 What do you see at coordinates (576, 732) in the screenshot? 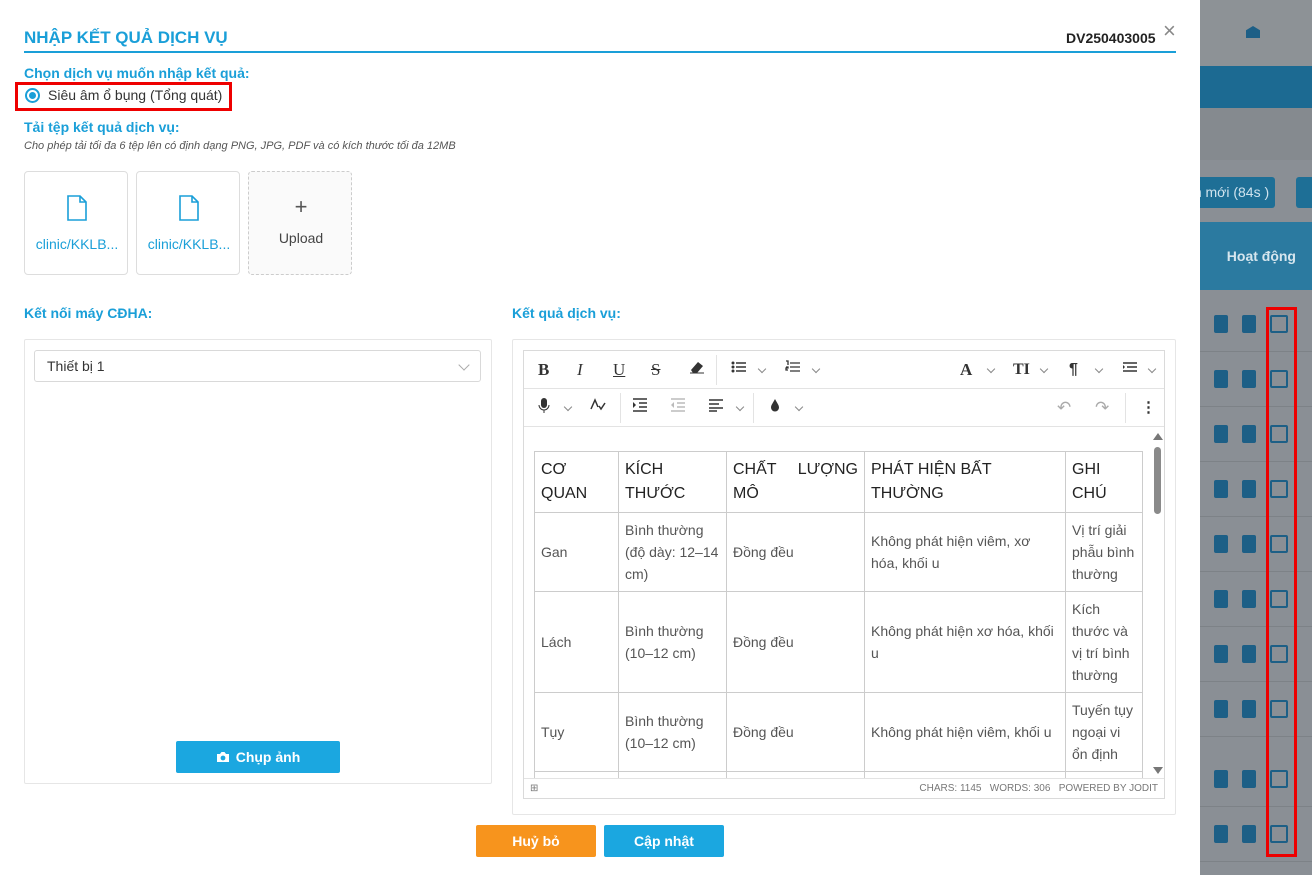
I see `table-cell: Tụy` at bounding box center [576, 732].